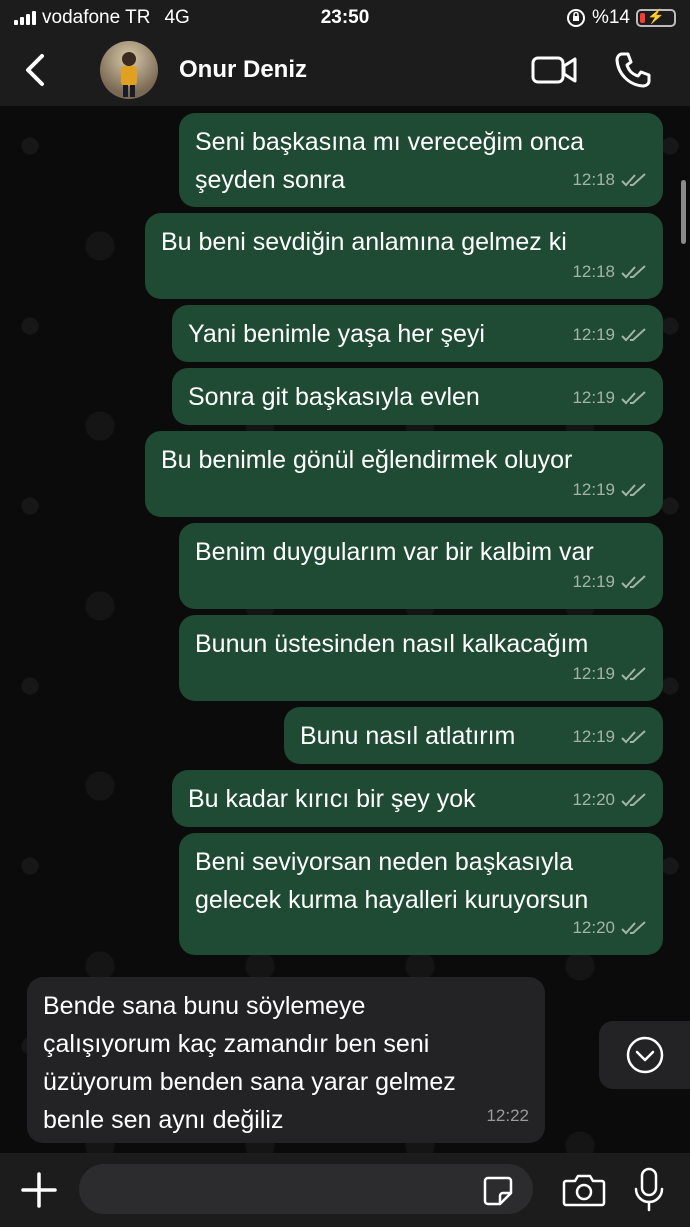  What do you see at coordinates (575, 18) in the screenshot?
I see `orientation-lock-icon` at bounding box center [575, 18].